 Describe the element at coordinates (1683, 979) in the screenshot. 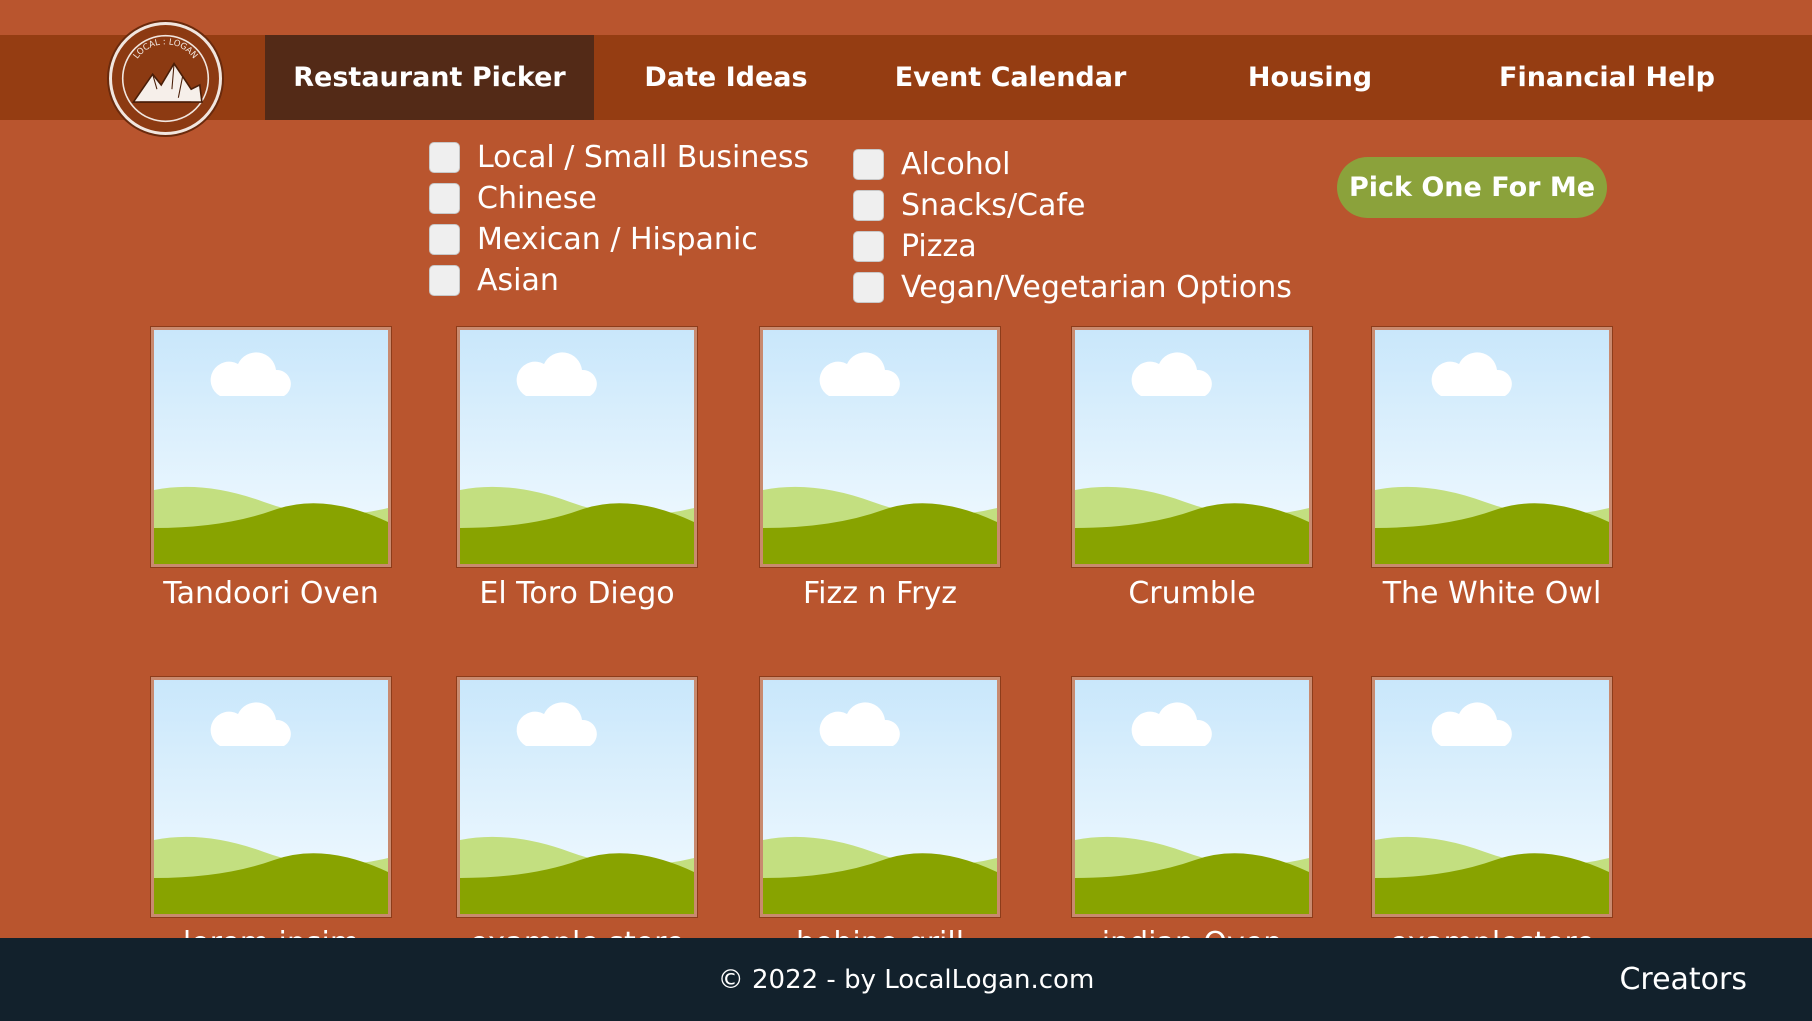

I see `creators-link: Creators` at that location.